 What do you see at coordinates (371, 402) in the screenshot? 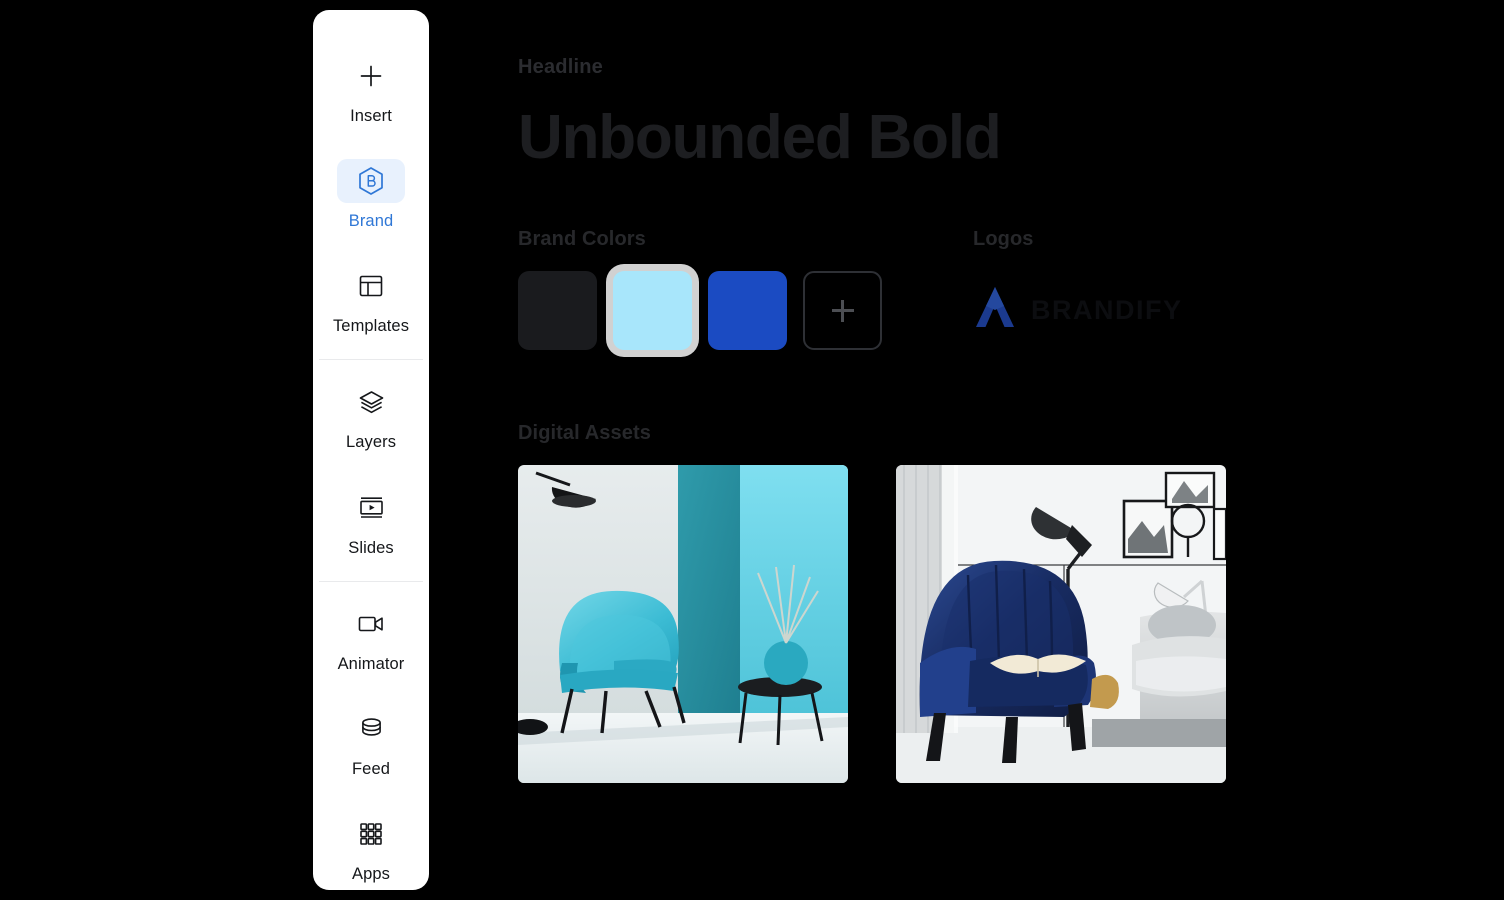
I see `layers-icon` at bounding box center [371, 402].